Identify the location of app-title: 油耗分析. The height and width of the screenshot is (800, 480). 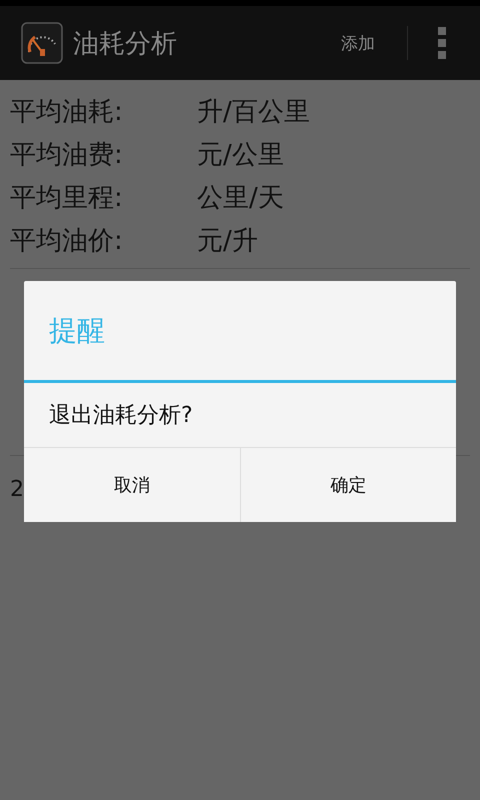
(125, 44).